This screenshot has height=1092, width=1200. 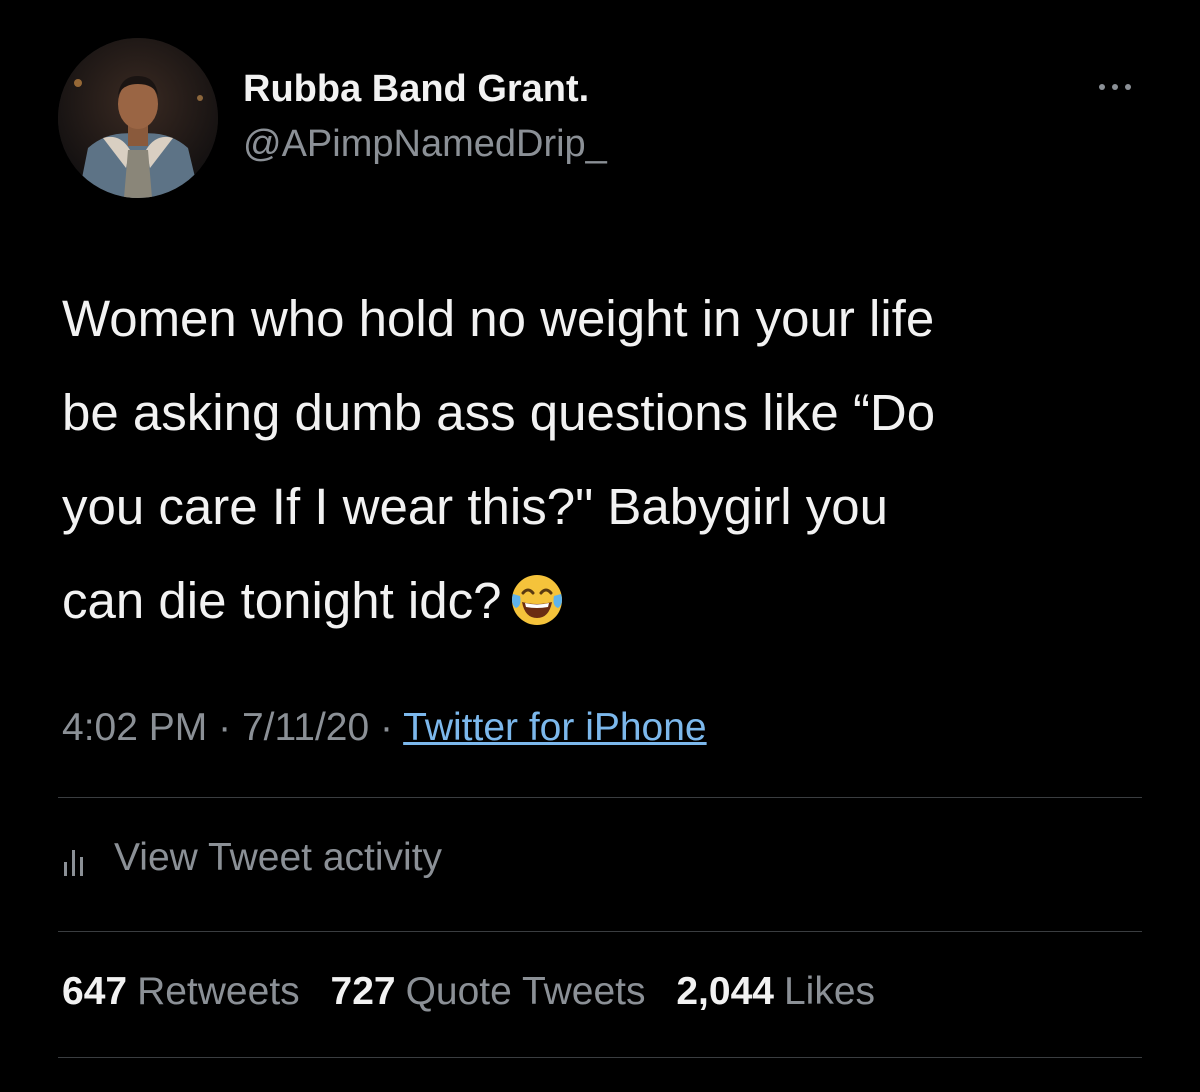 What do you see at coordinates (525, 991) in the screenshot?
I see `quote-tweets-label: Quote Tweets` at bounding box center [525, 991].